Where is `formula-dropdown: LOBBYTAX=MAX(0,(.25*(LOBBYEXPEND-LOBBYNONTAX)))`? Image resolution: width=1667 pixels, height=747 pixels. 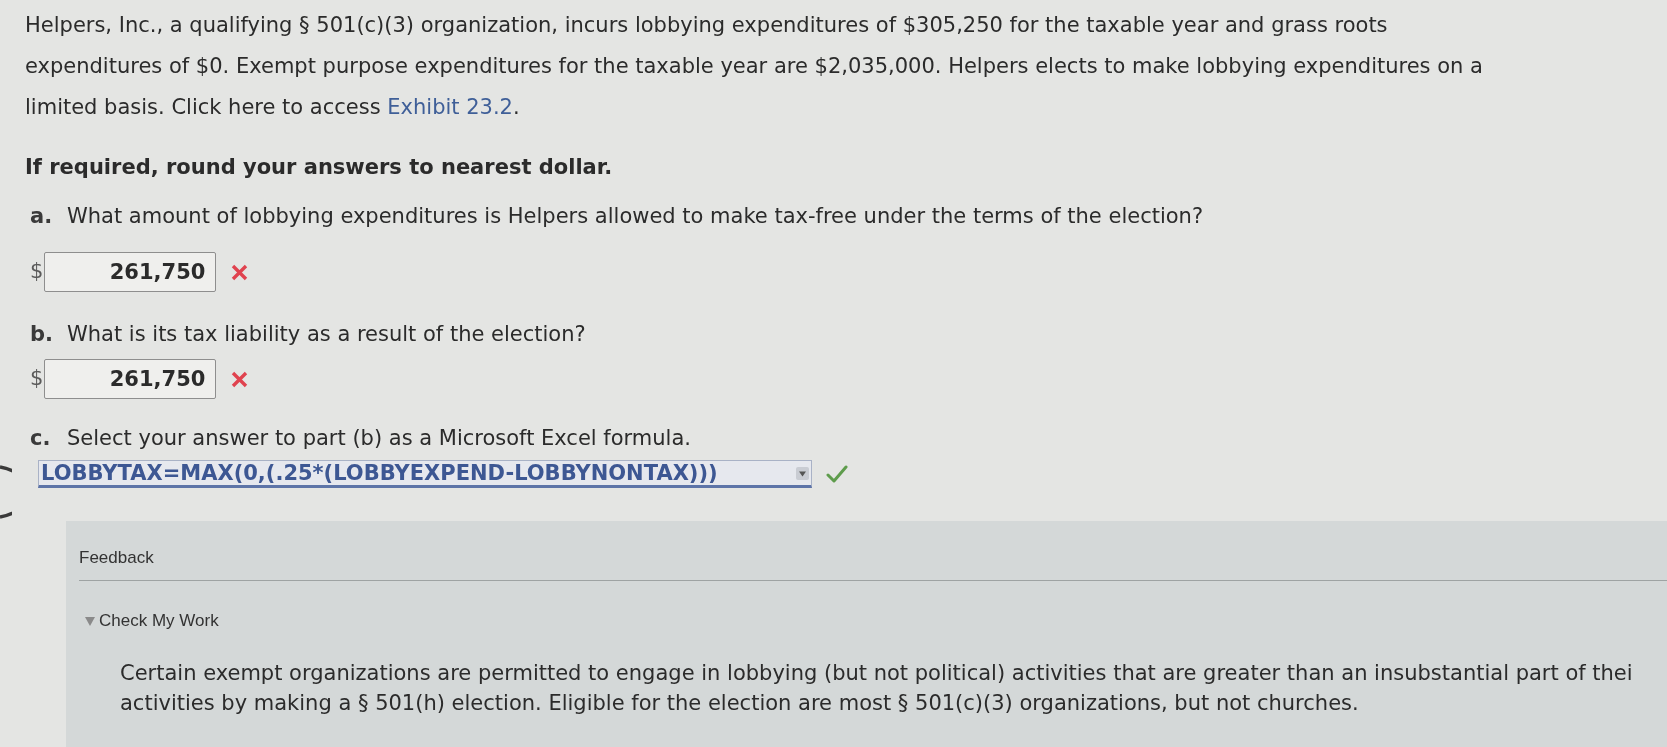 formula-dropdown: LOBBYTAX=MAX(0,(.25*(LOBBYEXPEND-LOBBYNONTAX))) is located at coordinates (425, 474).